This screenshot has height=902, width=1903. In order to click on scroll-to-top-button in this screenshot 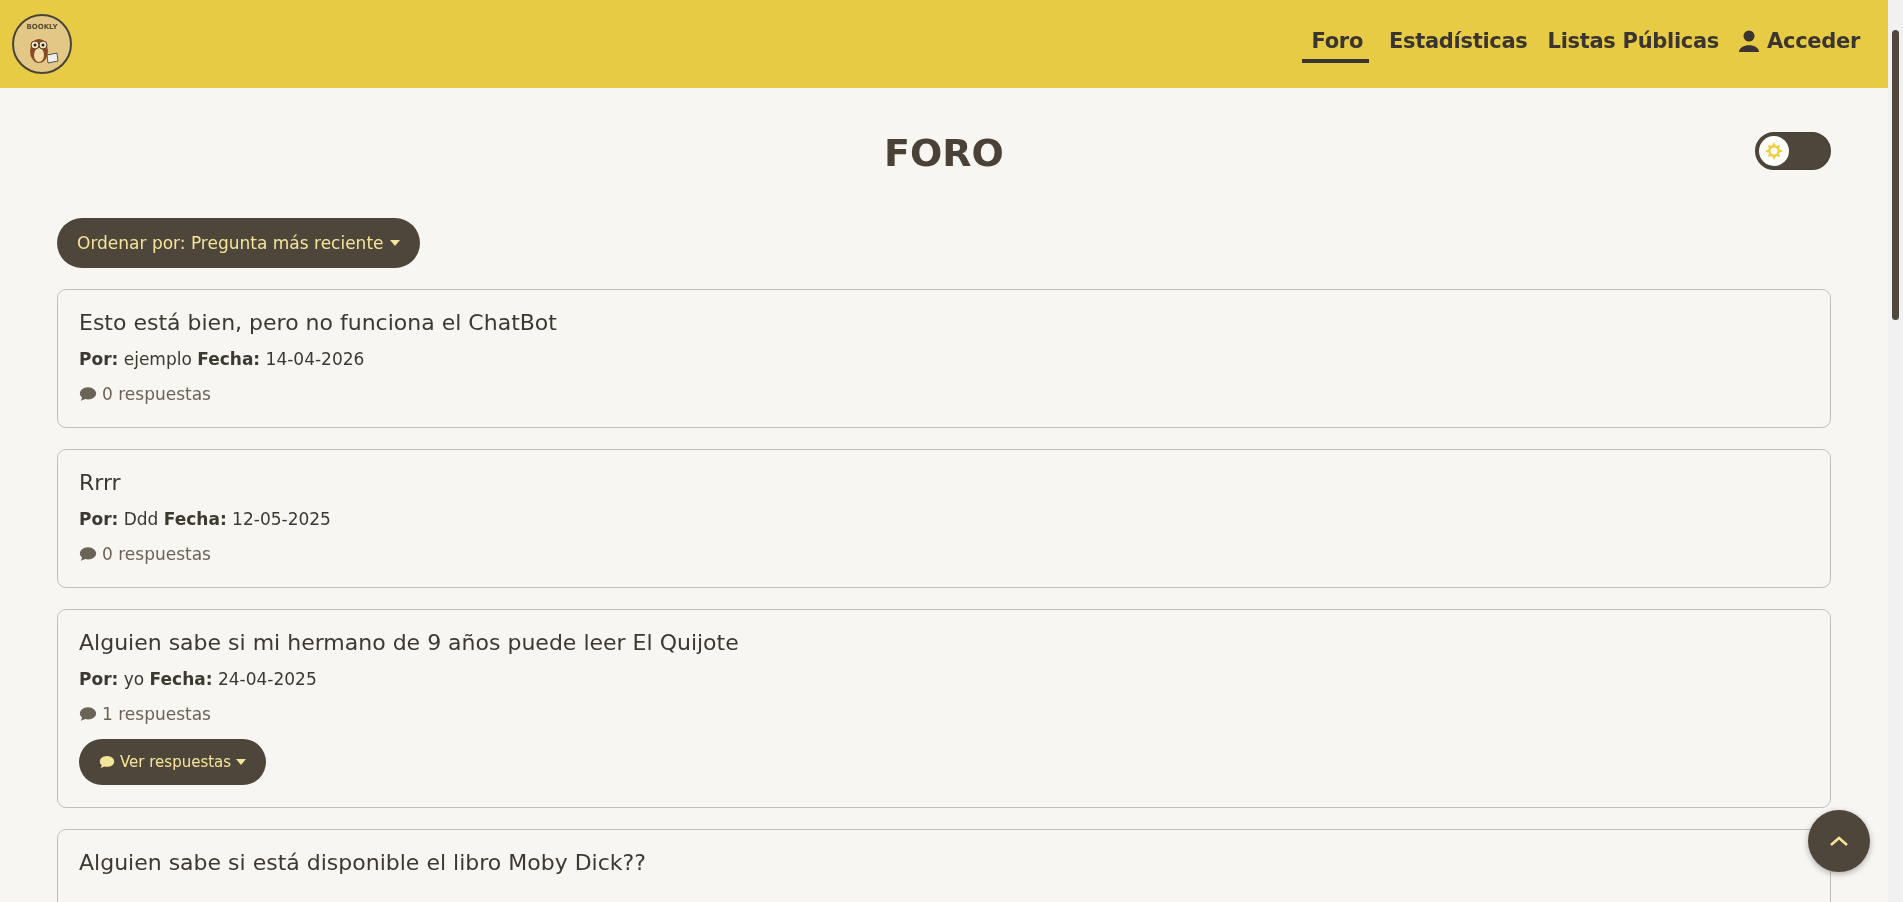, I will do `click(1839, 841)`.